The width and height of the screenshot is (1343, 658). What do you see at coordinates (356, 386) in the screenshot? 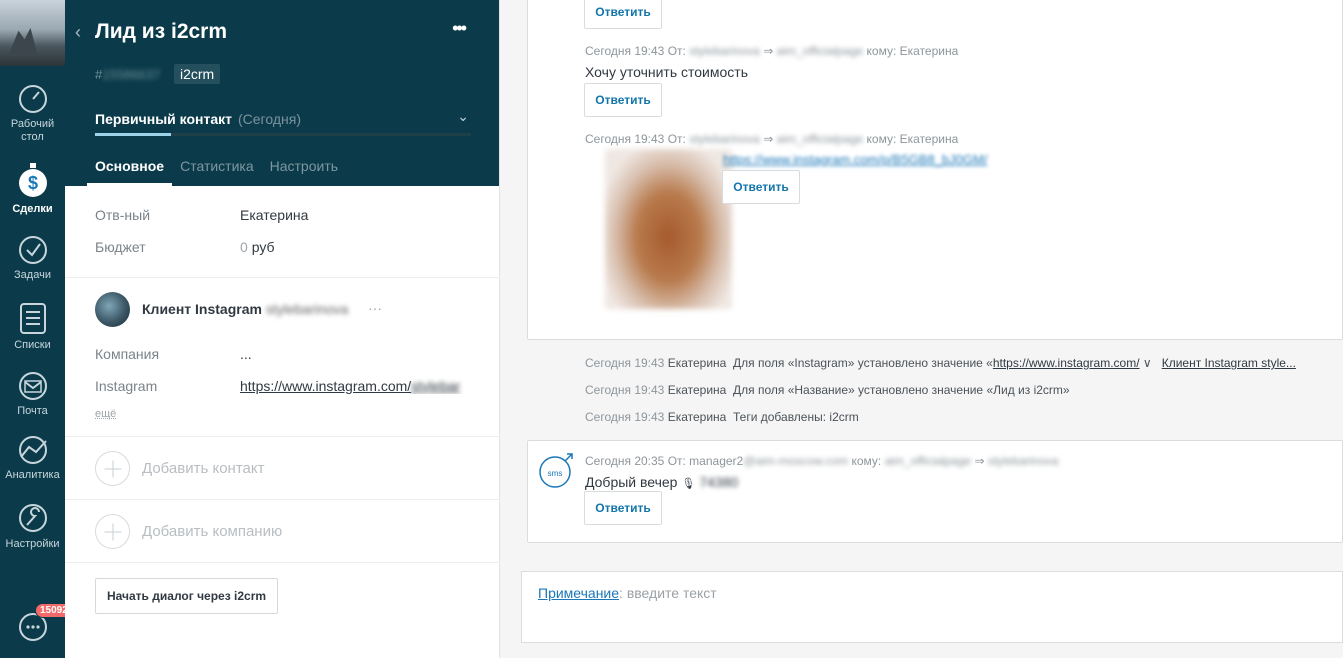
I see `instagram-link: https://www.instagram.com/stylebar` at bounding box center [356, 386].